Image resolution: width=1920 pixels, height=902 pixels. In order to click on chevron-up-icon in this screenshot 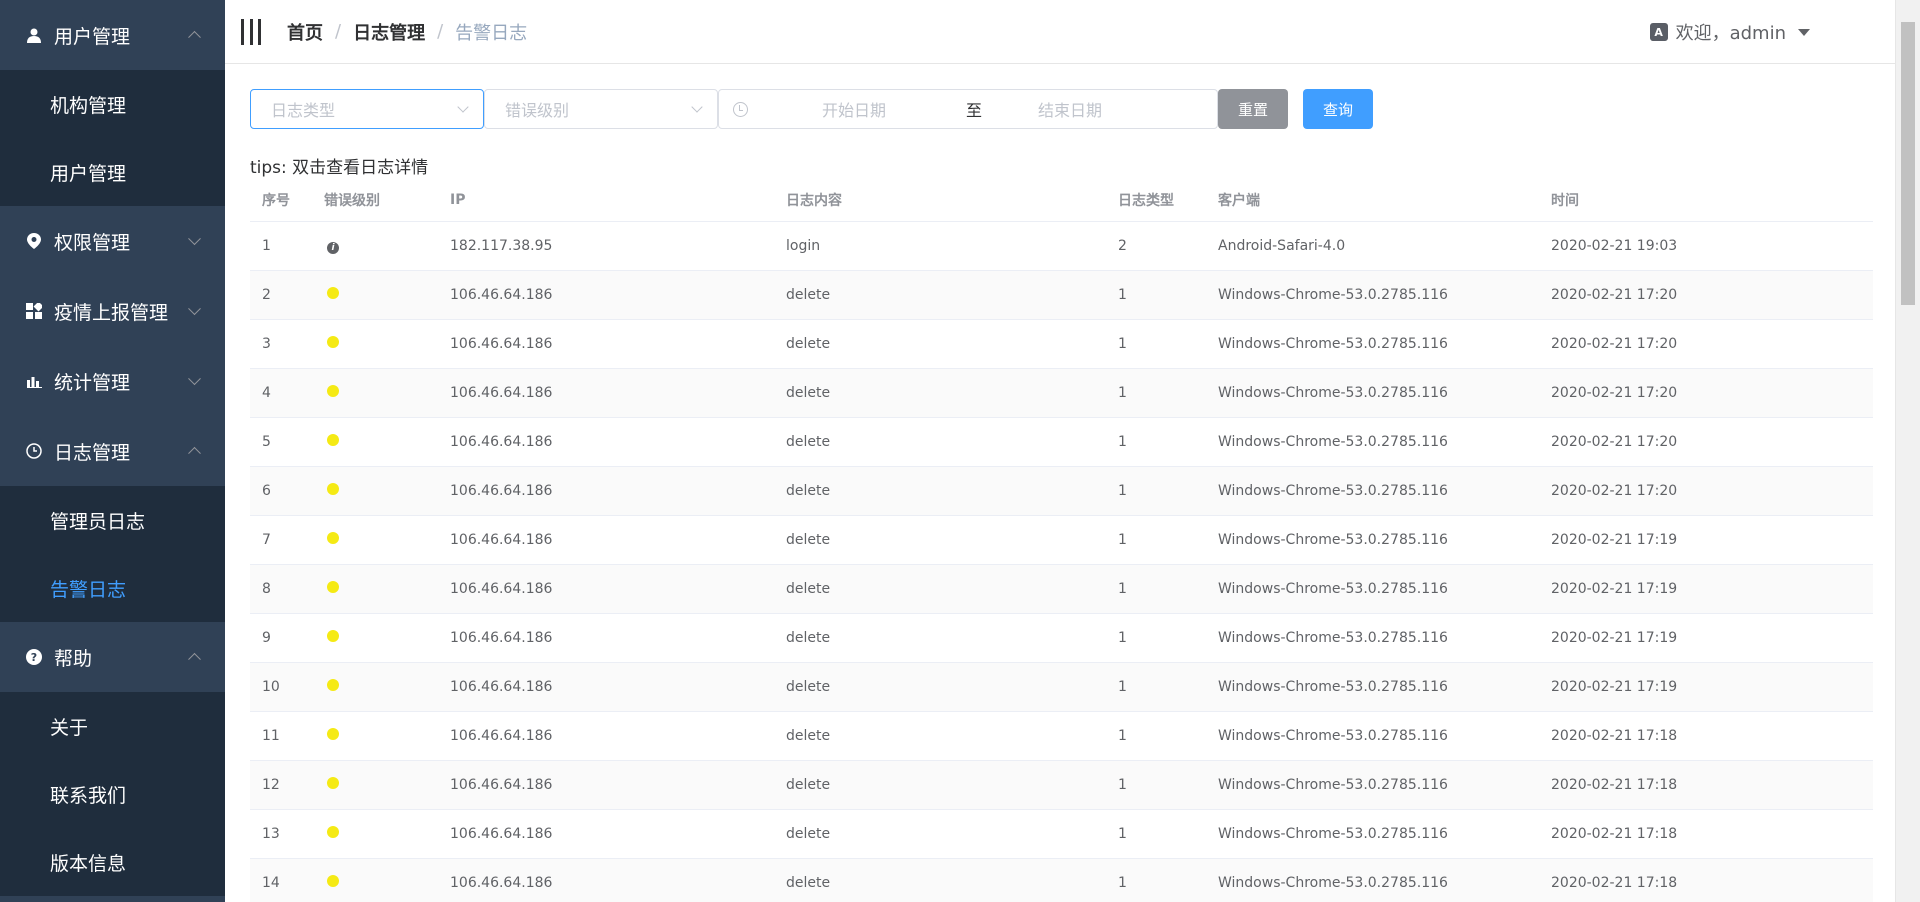, I will do `click(194, 37)`.